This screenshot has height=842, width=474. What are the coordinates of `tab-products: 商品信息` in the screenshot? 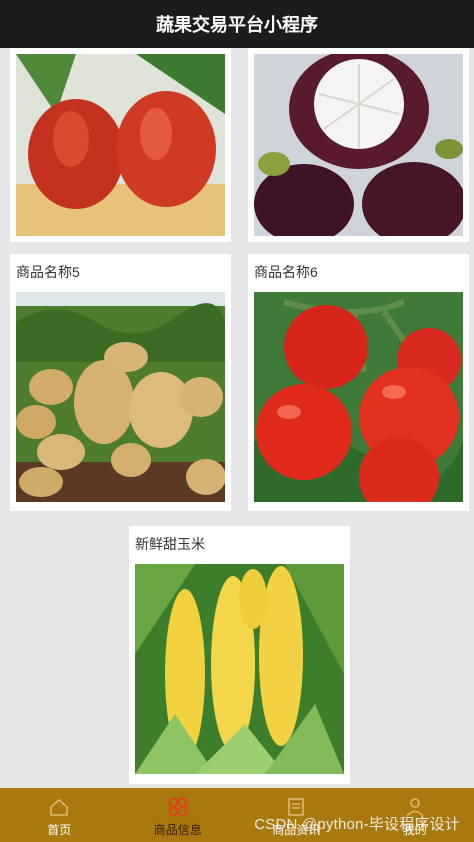 It's located at (178, 815).